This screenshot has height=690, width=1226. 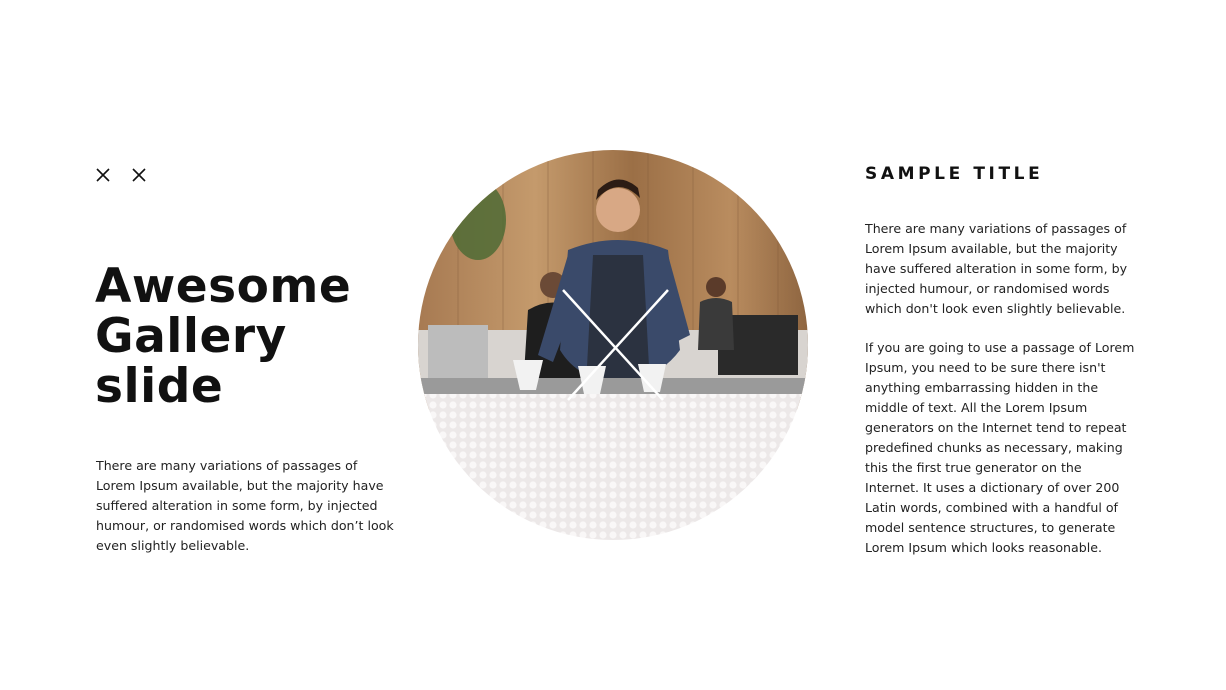 What do you see at coordinates (121, 175) in the screenshot?
I see `decorative-crosses` at bounding box center [121, 175].